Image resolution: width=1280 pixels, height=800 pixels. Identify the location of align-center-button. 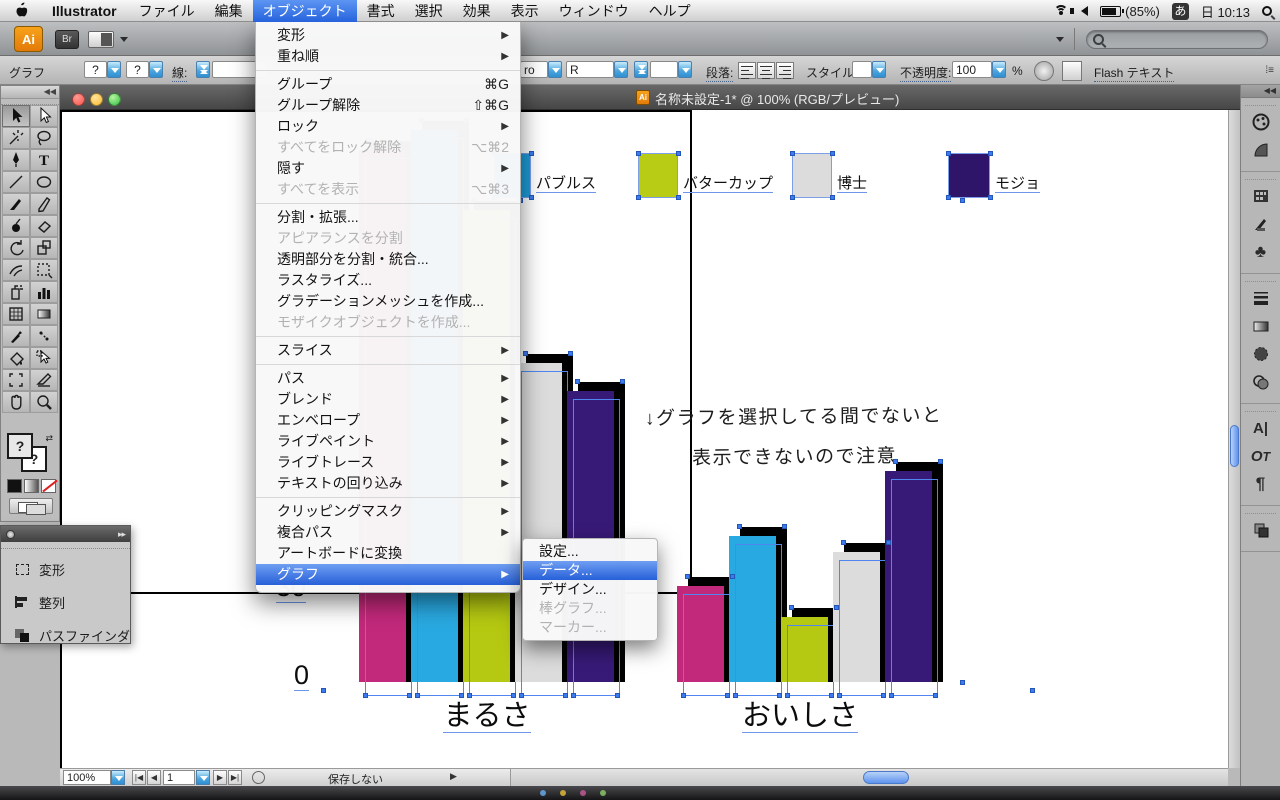
(766, 70).